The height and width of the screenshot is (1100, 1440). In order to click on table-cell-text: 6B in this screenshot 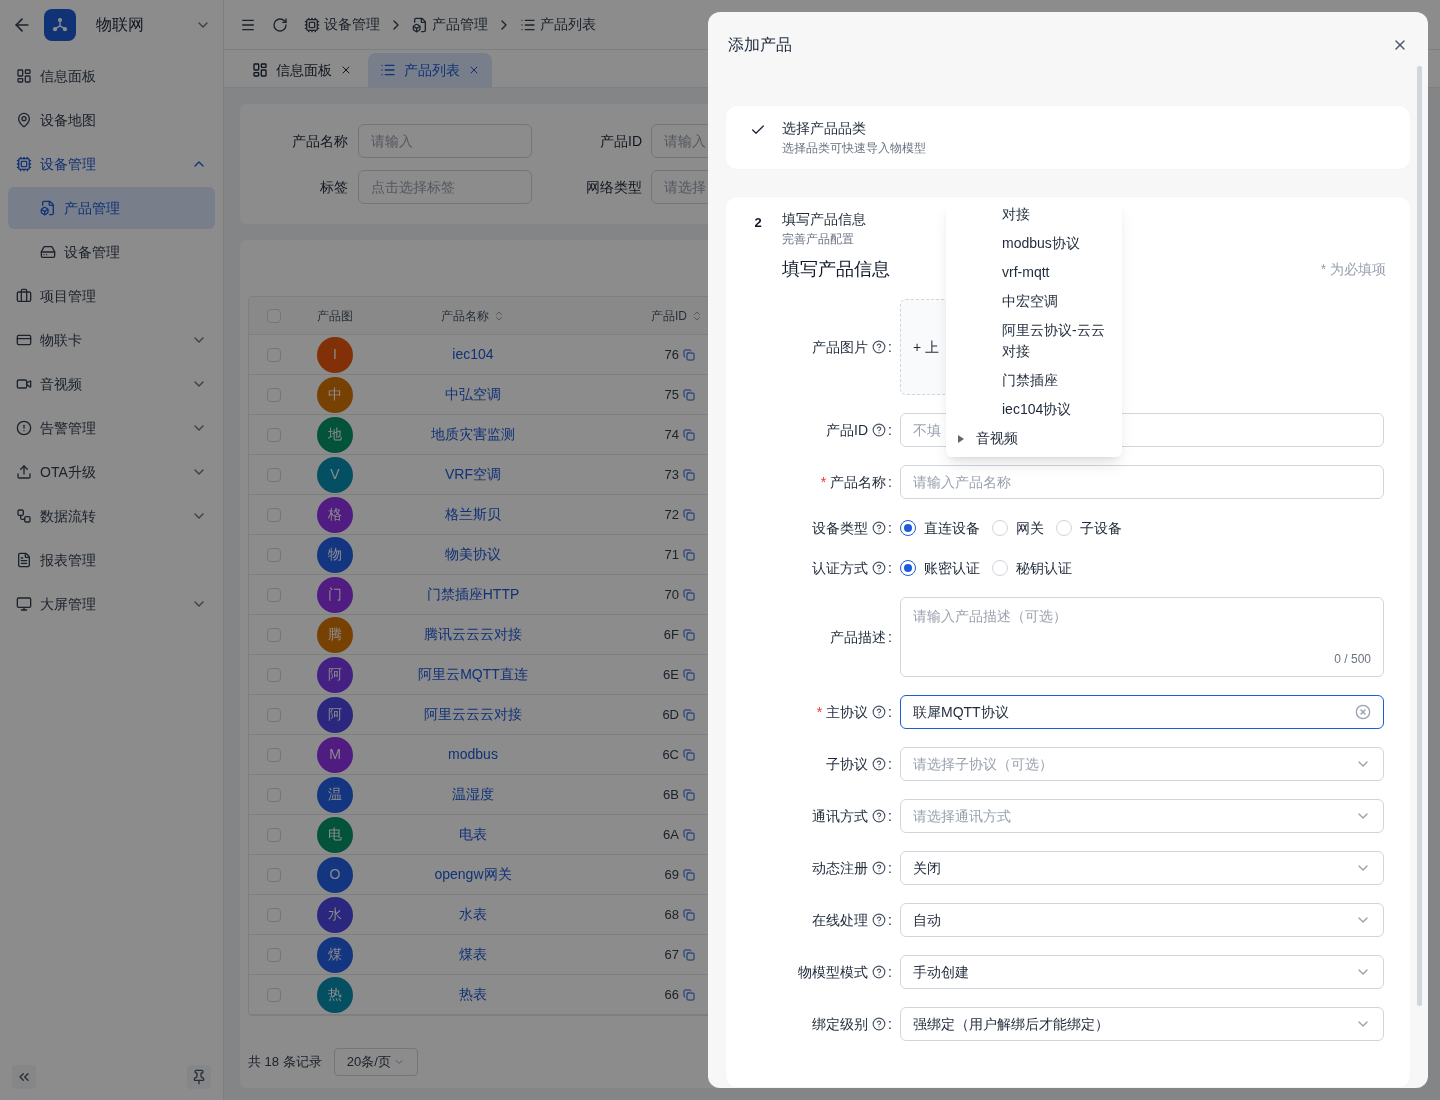, I will do `click(671, 794)`.